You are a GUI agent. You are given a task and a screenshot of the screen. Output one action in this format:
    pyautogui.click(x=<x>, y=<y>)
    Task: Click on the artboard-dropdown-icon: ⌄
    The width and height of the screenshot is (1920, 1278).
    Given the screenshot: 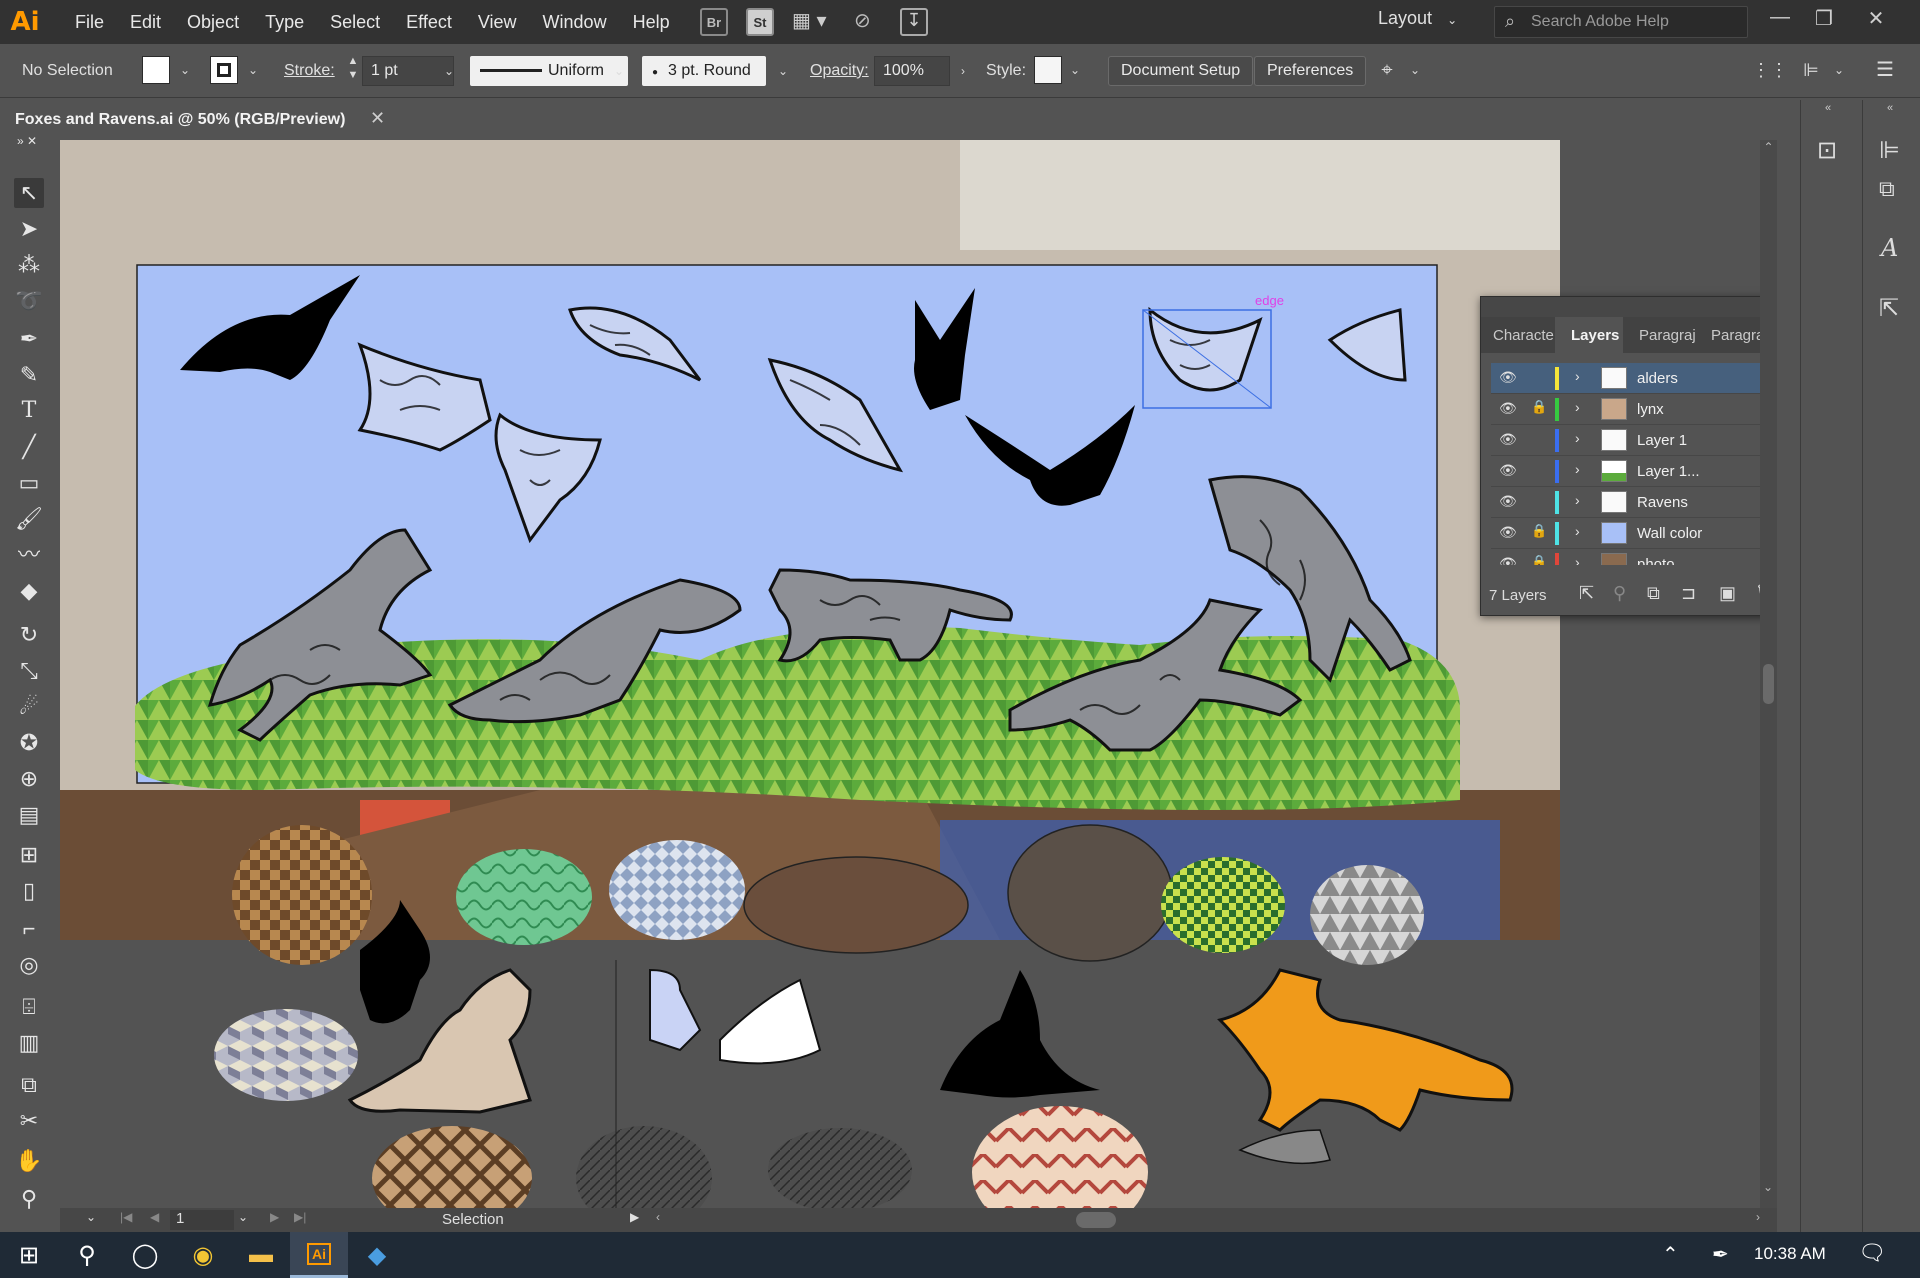 What is the action you would take?
    pyautogui.click(x=243, y=1217)
    